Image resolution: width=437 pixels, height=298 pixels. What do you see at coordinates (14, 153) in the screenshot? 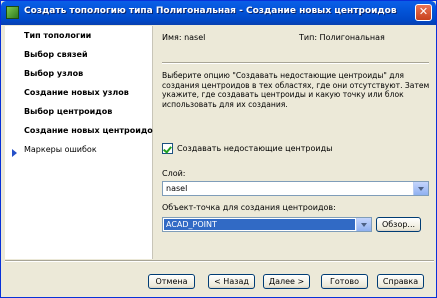
I see `current-step-arrow-icon` at bounding box center [14, 153].